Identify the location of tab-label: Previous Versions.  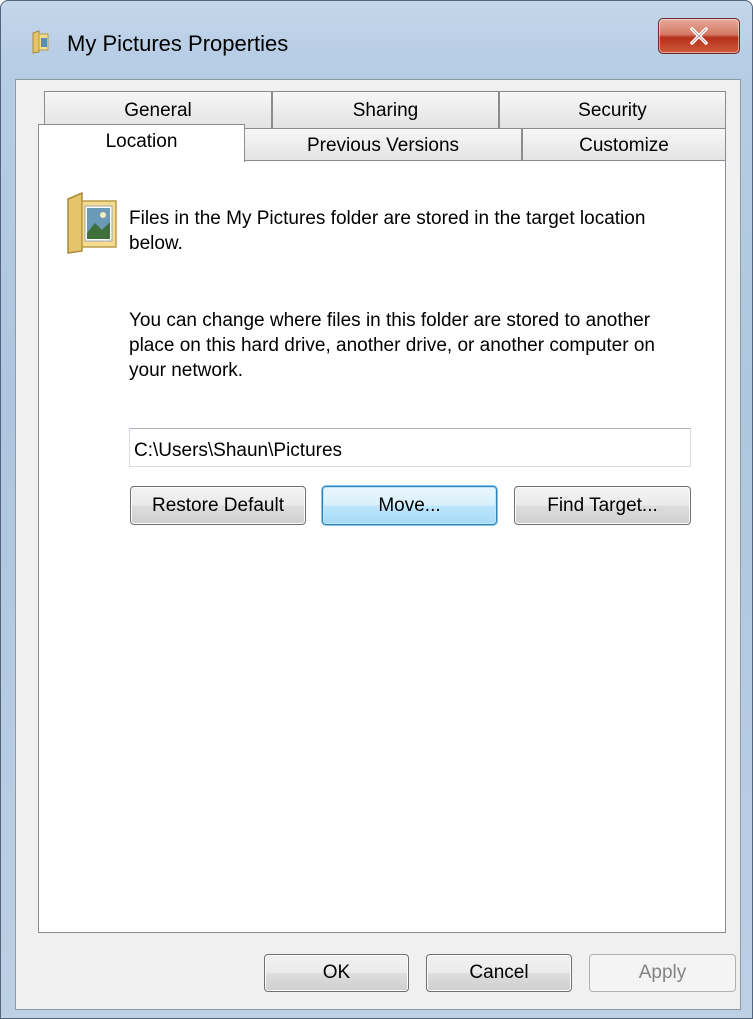
(383, 145).